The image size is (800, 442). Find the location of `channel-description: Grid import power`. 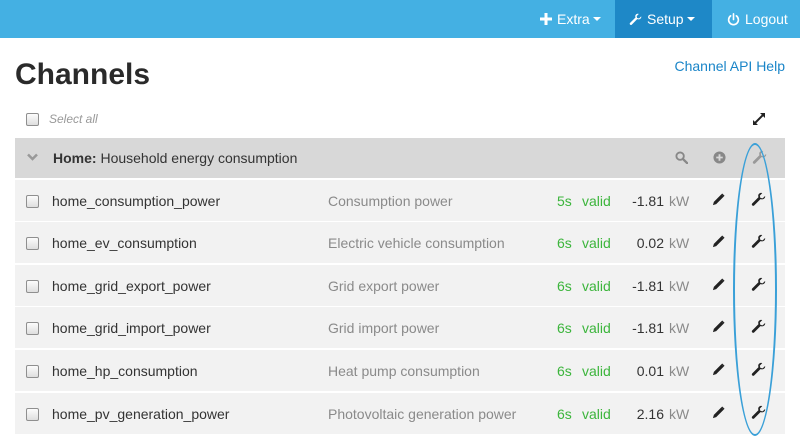

channel-description: Grid import power is located at coordinates (384, 328).